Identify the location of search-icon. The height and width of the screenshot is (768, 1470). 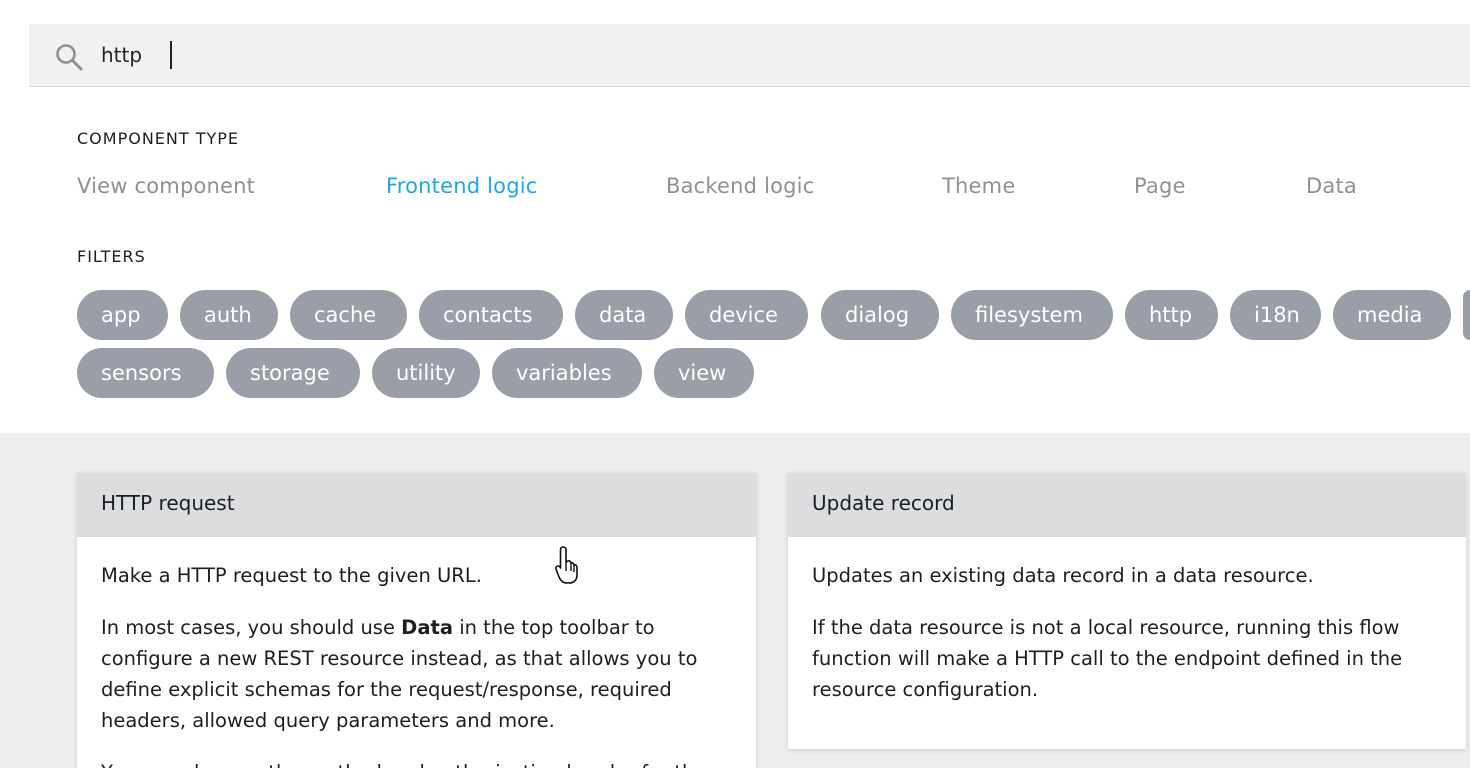
(69, 57).